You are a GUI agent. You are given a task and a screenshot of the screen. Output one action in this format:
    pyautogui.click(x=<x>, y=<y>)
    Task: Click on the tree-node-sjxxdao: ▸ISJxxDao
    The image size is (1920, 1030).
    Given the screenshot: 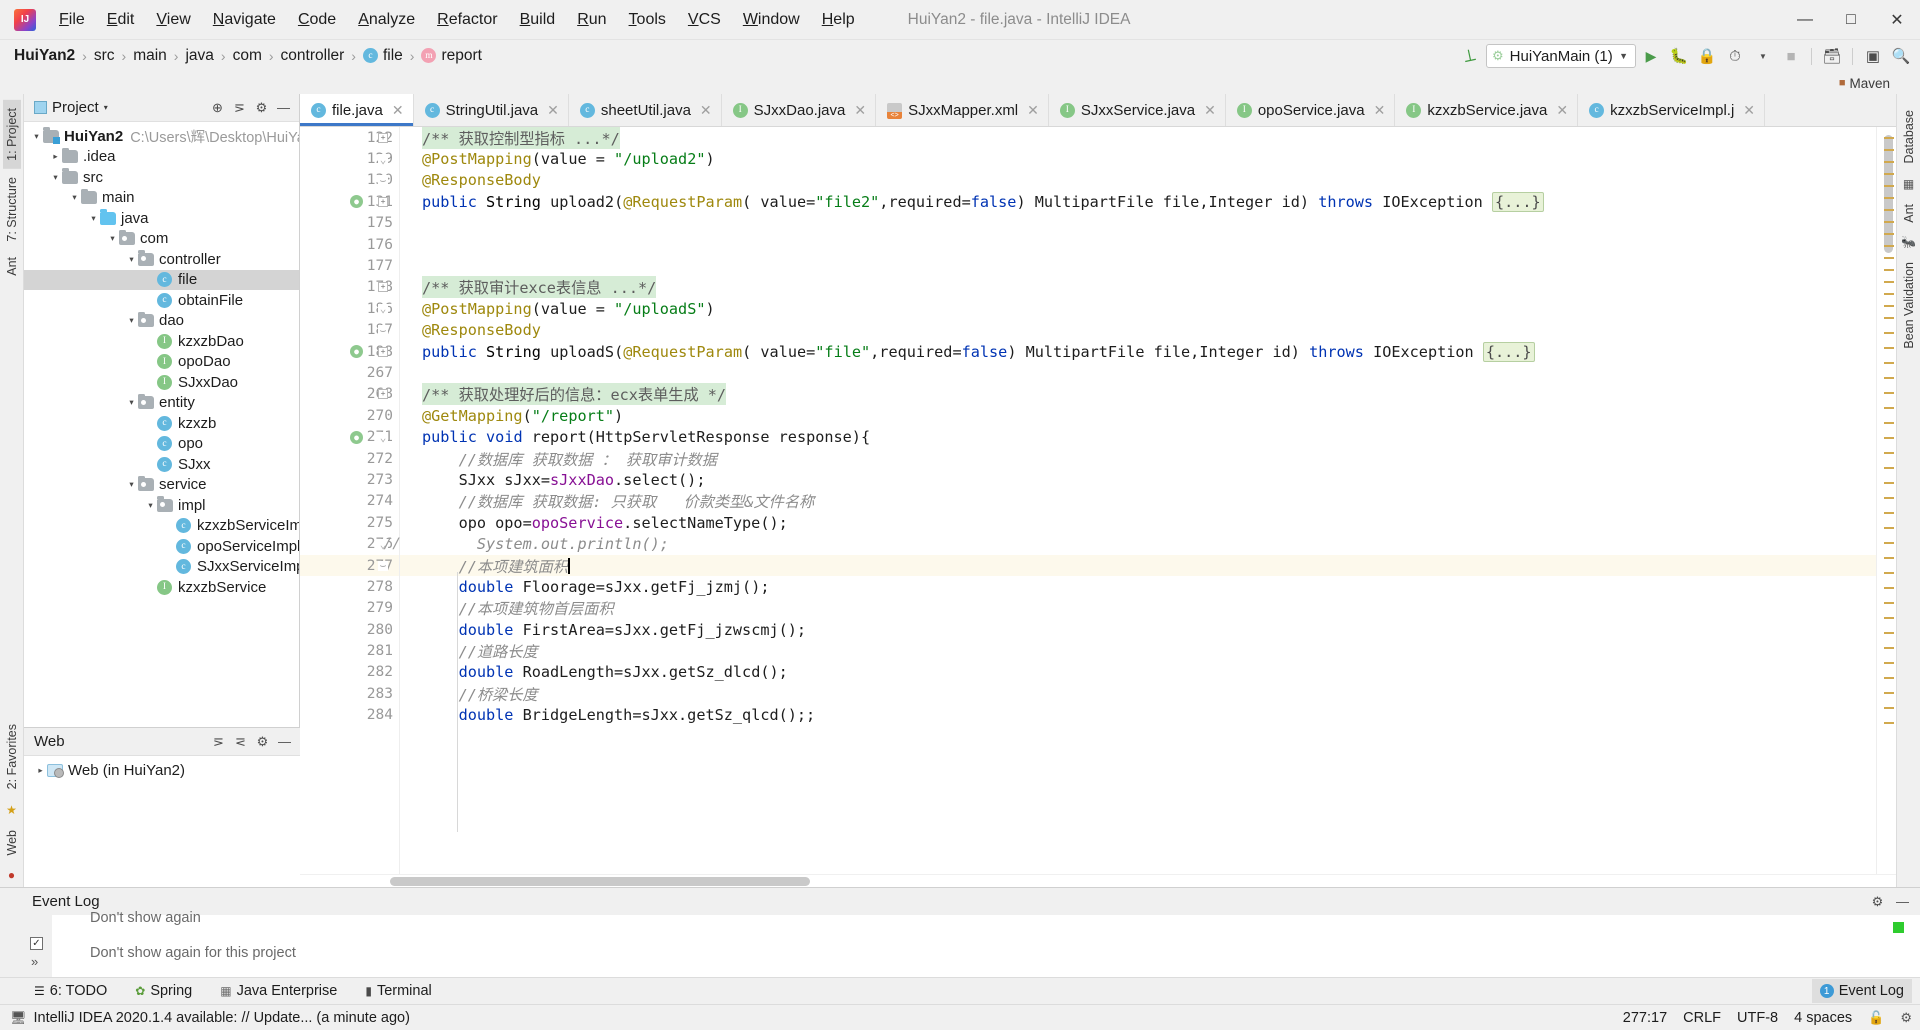 What is the action you would take?
    pyautogui.click(x=161, y=382)
    